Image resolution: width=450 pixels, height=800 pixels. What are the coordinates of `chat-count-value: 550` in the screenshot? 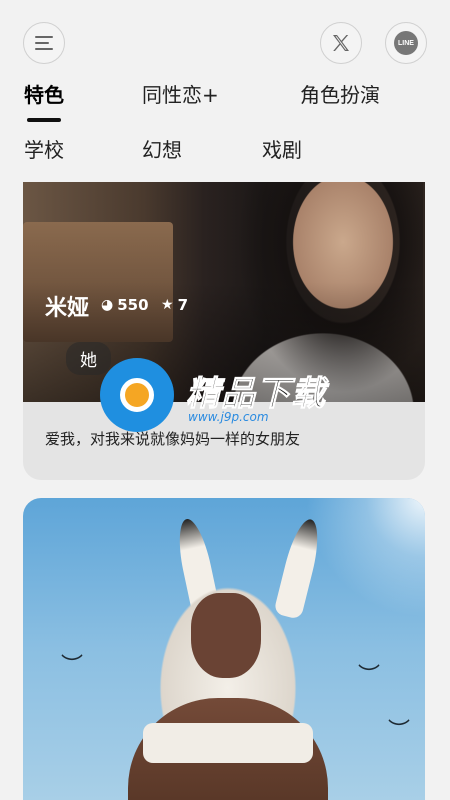 It's located at (133, 305).